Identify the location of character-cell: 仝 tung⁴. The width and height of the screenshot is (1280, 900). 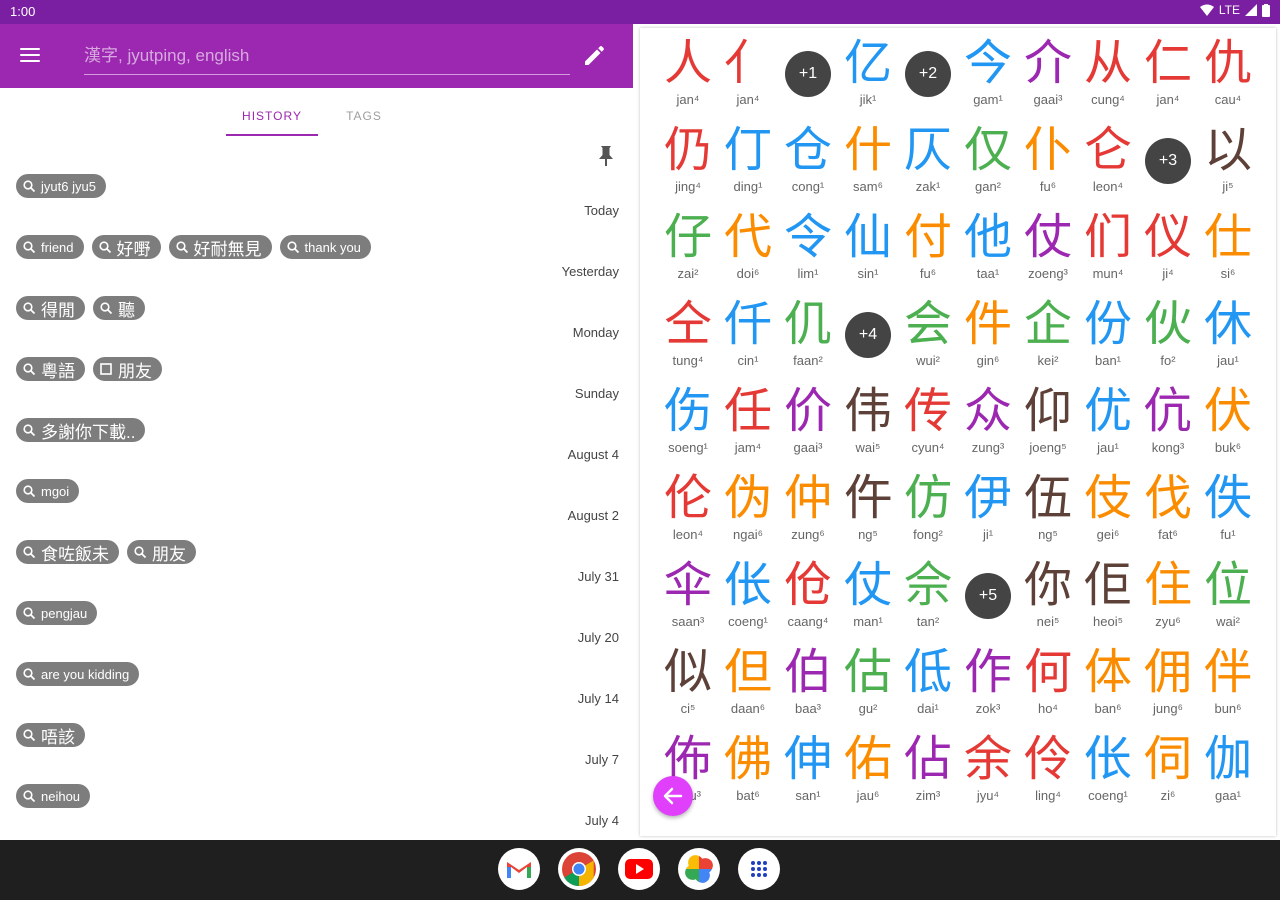
(688, 336).